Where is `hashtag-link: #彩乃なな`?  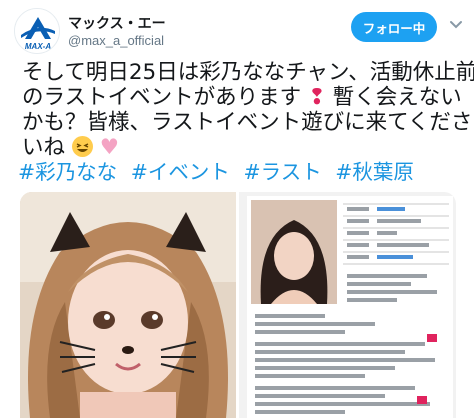
hashtag-link: #彩乃なな is located at coordinates (67, 172).